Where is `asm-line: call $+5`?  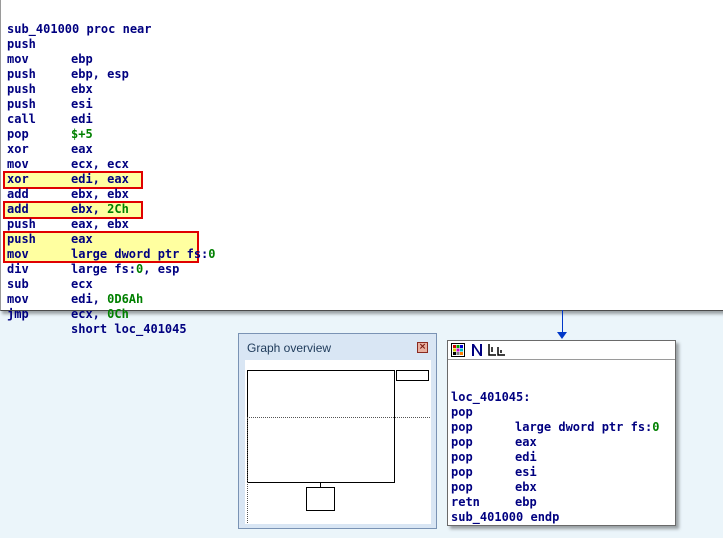
asm-line: call $+5 is located at coordinates (50, 119).